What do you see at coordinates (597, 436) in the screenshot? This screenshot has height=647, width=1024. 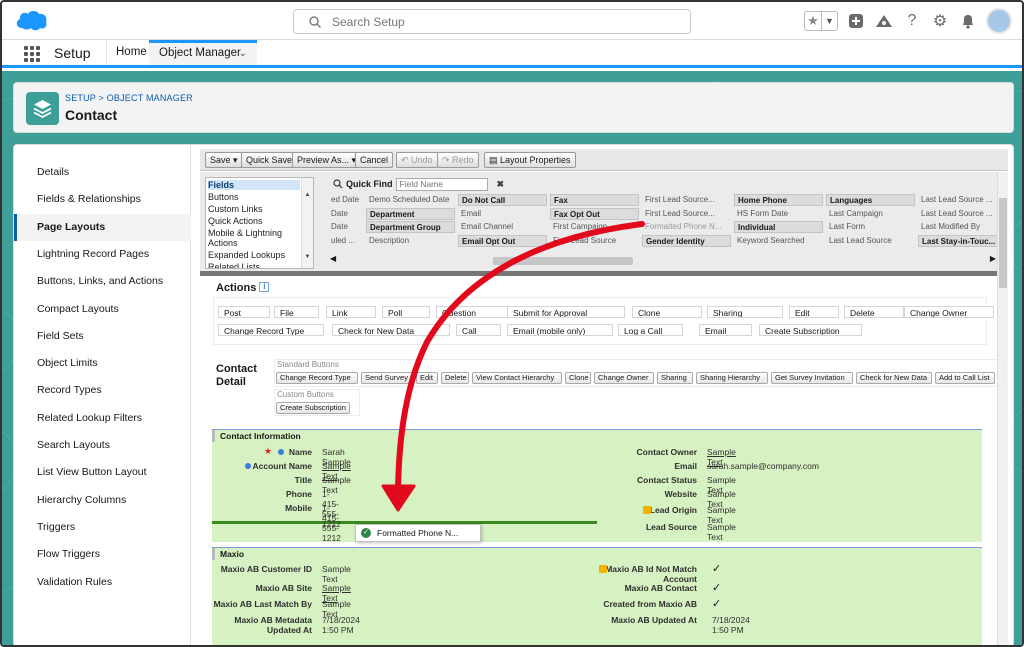 I see `section-header: Contact Information` at bounding box center [597, 436].